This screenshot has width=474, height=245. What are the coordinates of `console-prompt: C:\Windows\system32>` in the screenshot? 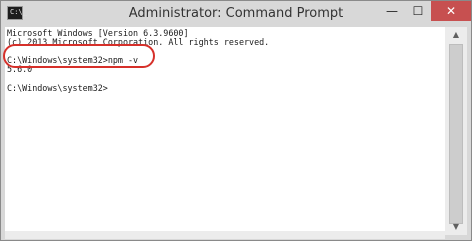 It's located at (57, 87).